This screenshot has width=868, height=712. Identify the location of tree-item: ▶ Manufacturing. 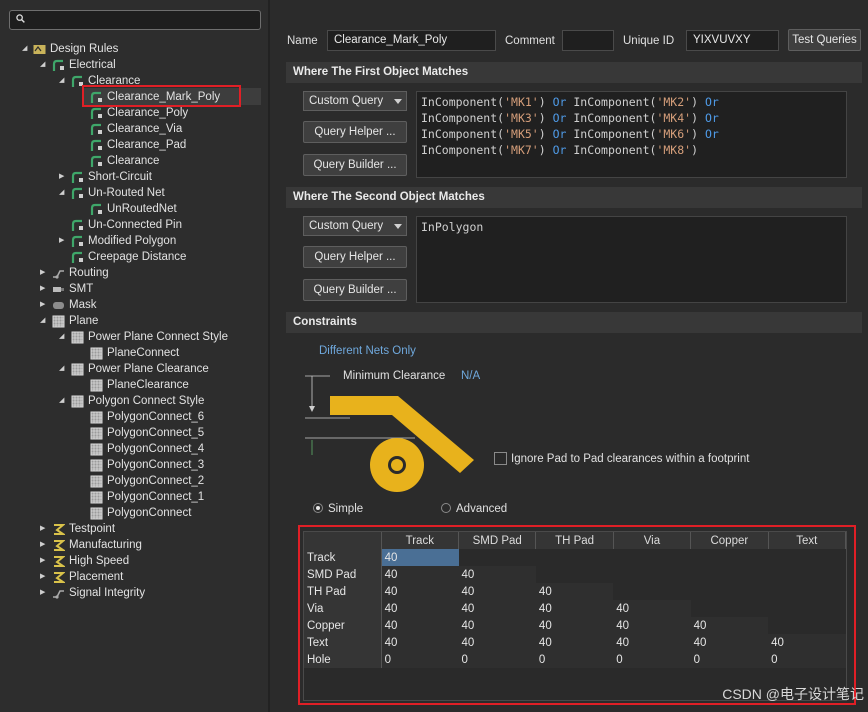
(131, 545).